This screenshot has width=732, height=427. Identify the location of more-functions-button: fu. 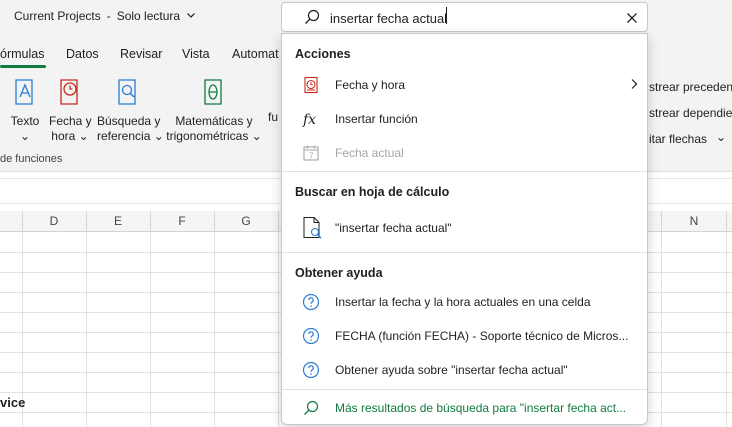
(275, 101).